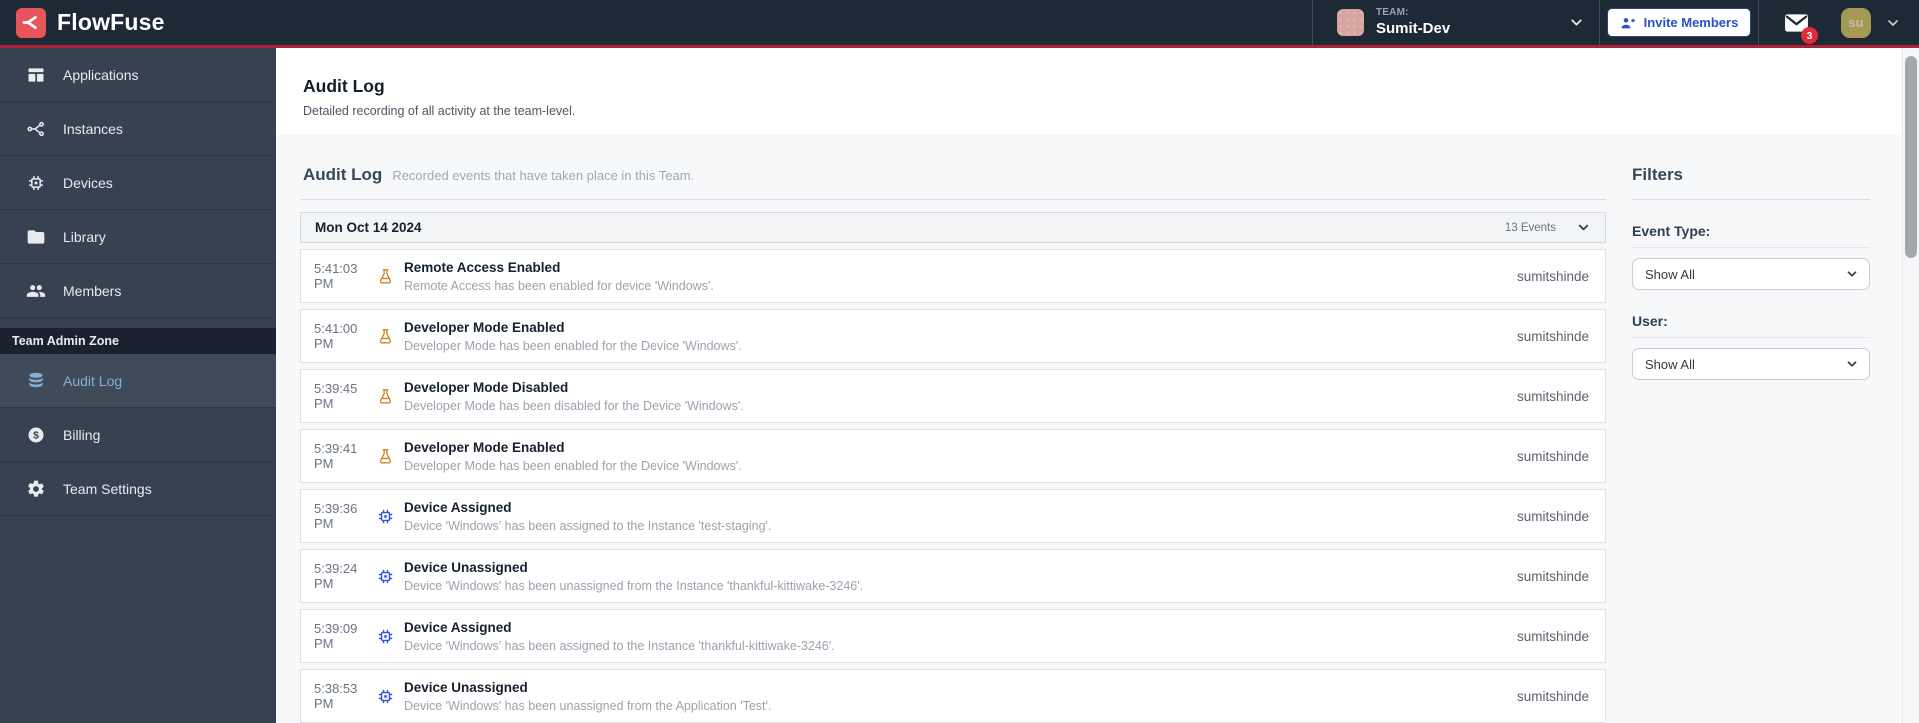 The height and width of the screenshot is (723, 1919). What do you see at coordinates (336, 336) in the screenshot?
I see `event-time: 5:41:00 PM` at bounding box center [336, 336].